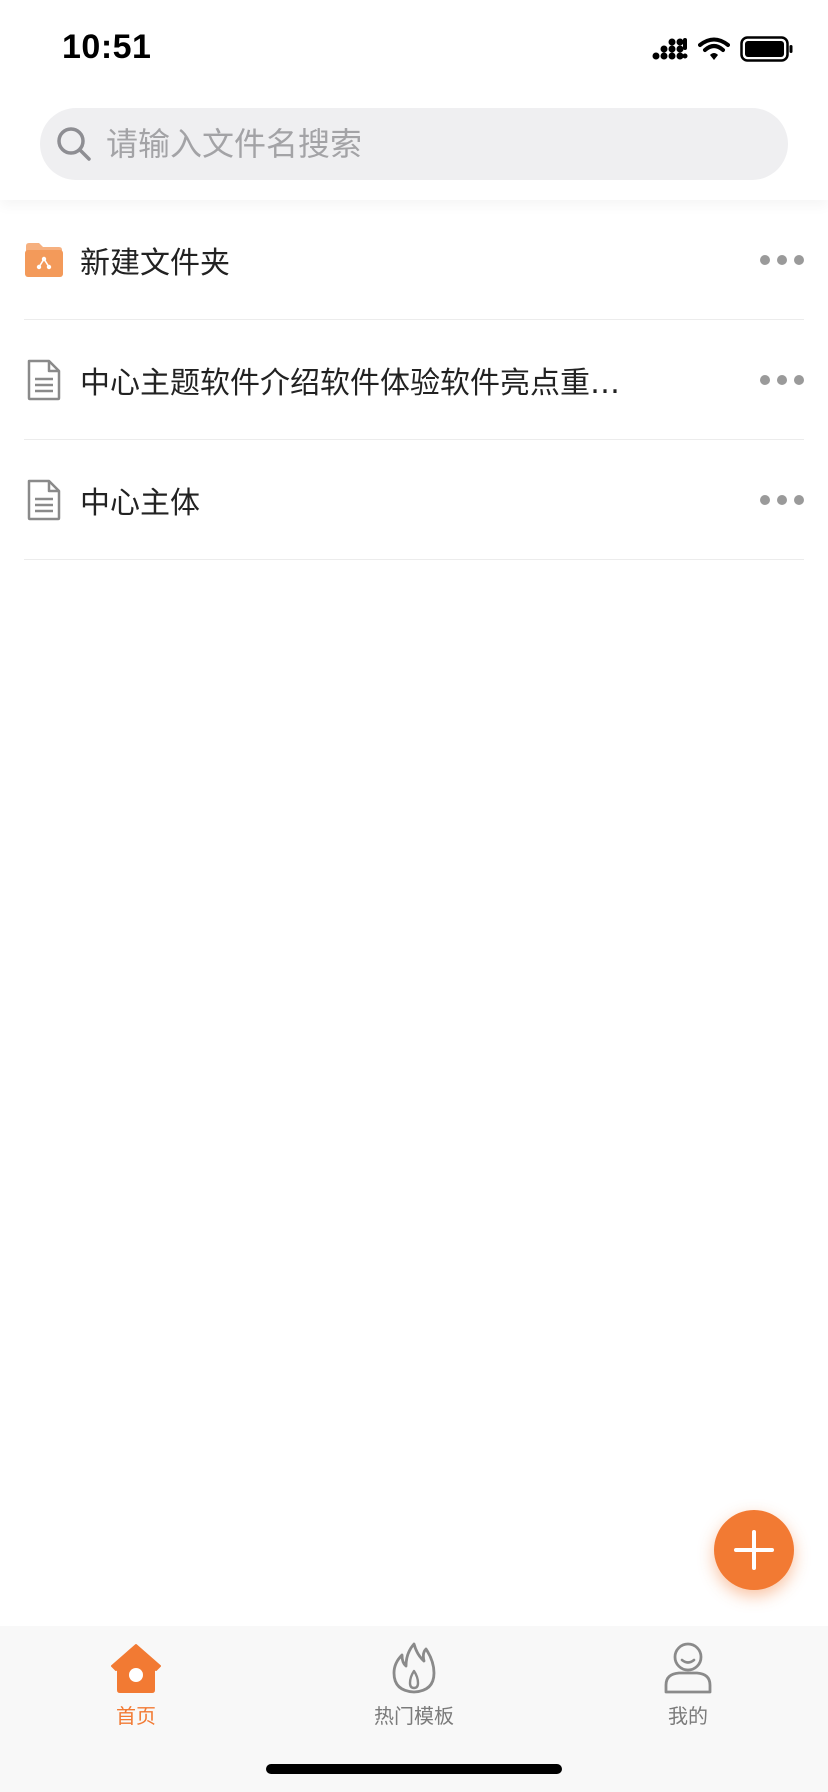  I want to click on tab-label: 我的, so click(688, 1716).